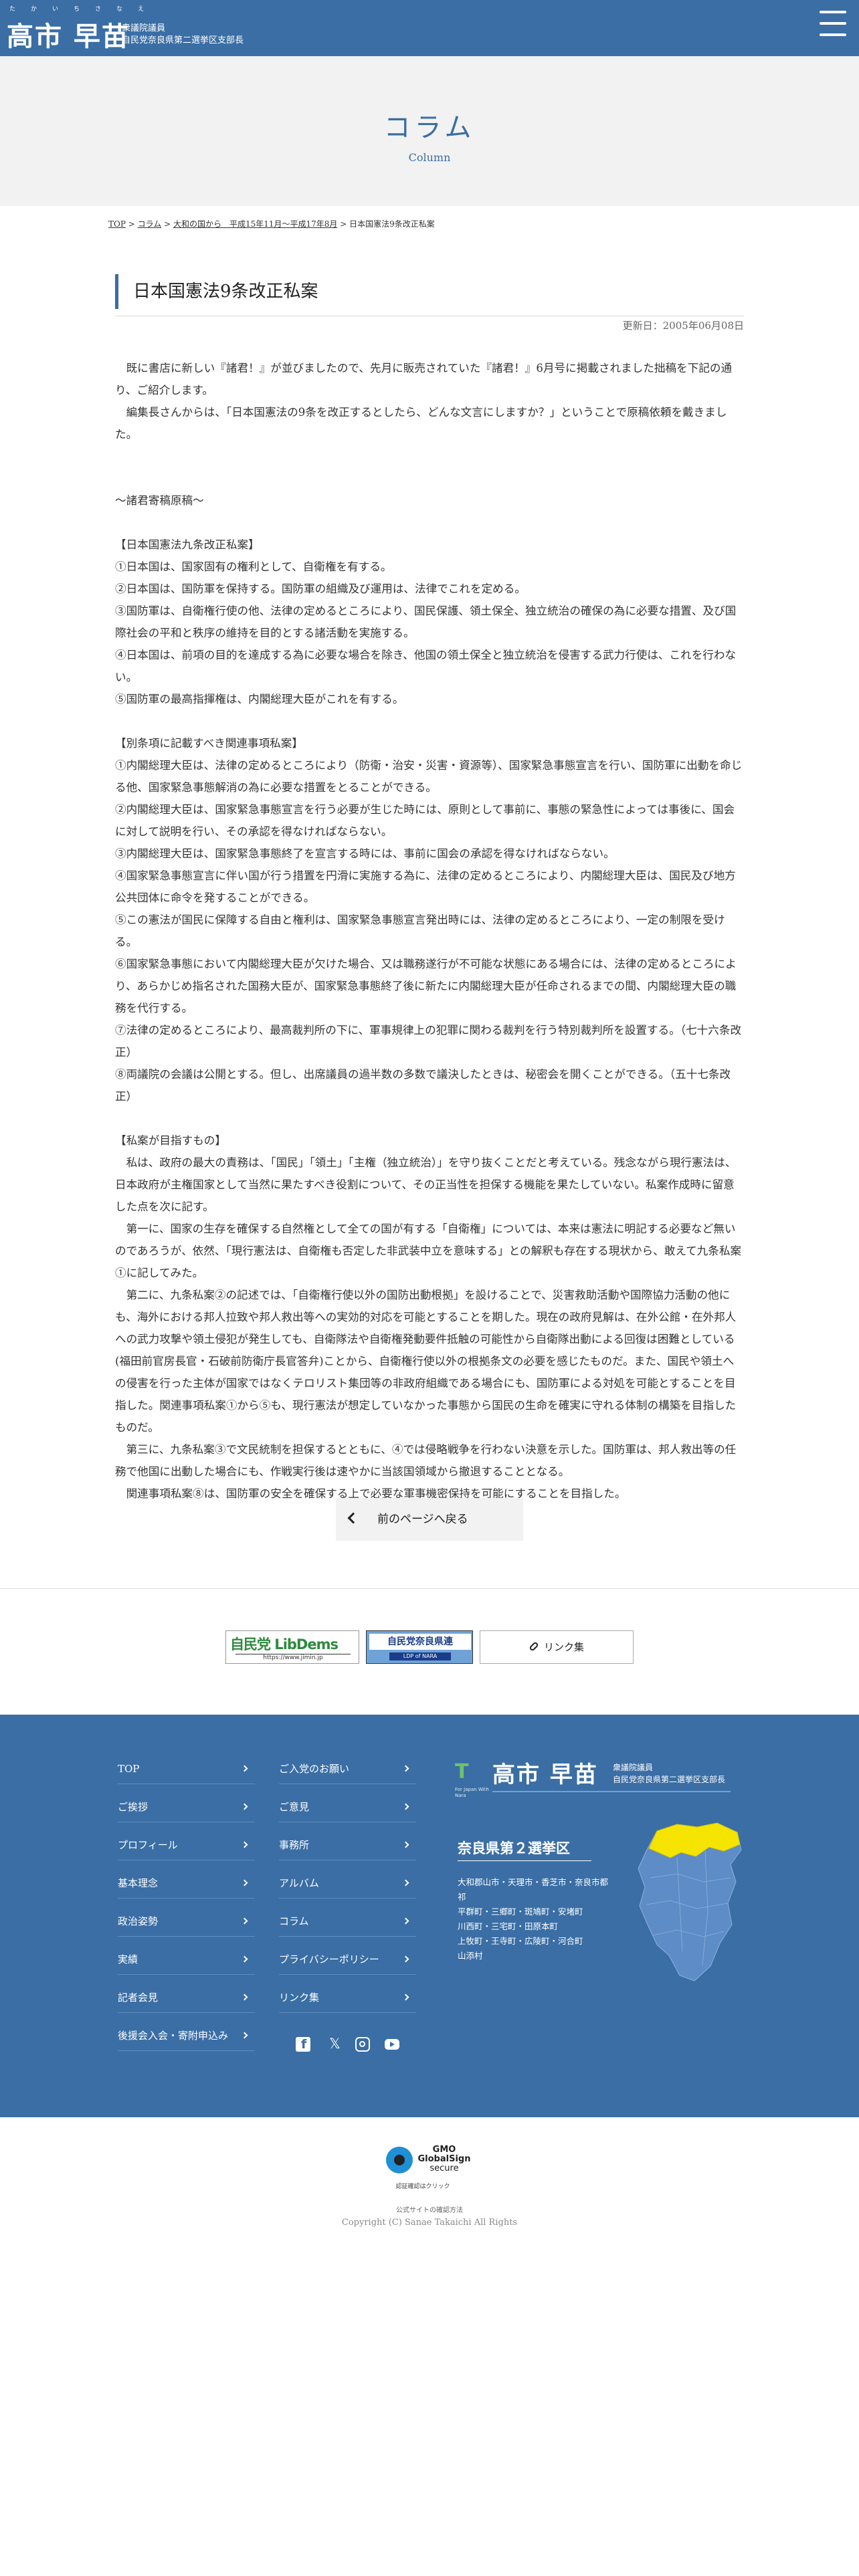 The width and height of the screenshot is (859, 2576). What do you see at coordinates (299, 1998) in the screenshot?
I see `footer-nav-label: リンク集` at bounding box center [299, 1998].